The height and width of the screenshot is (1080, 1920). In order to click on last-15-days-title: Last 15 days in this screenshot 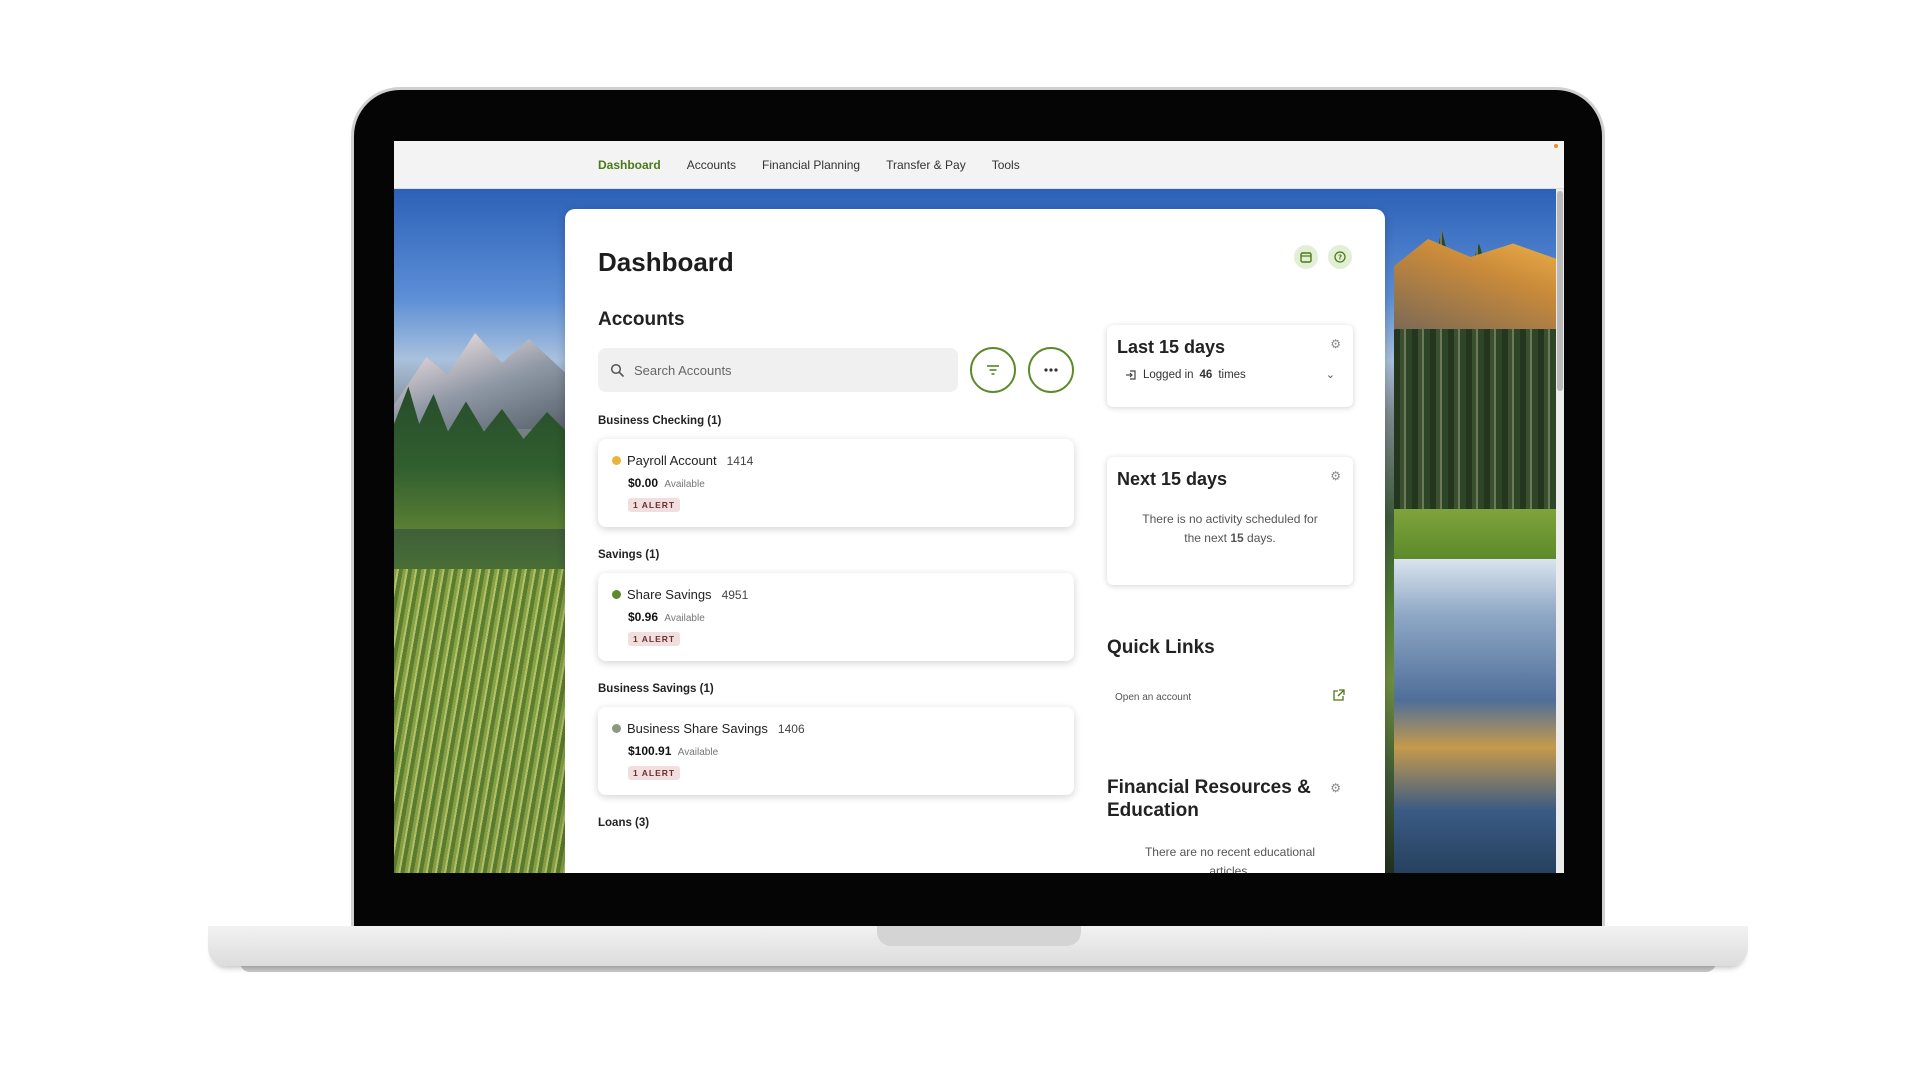, I will do `click(1171, 347)`.